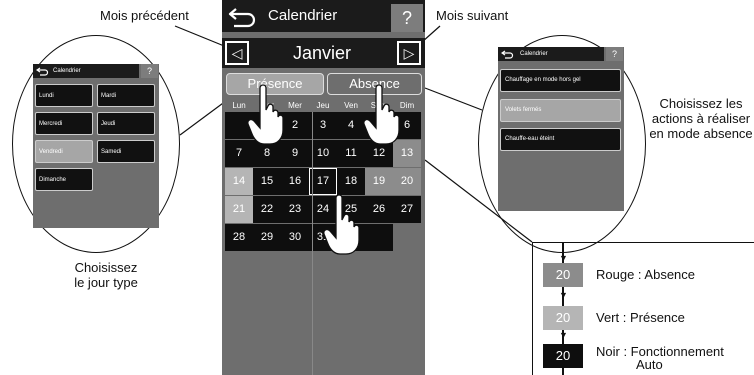  What do you see at coordinates (239, 209) in the screenshot?
I see `calendar-day-cell: 21` at bounding box center [239, 209].